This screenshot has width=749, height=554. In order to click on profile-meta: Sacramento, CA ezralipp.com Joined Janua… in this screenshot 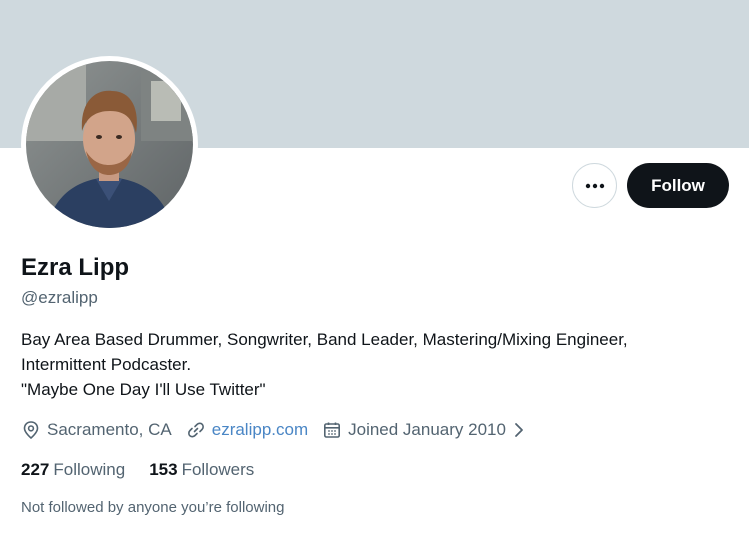, I will do `click(280, 430)`.